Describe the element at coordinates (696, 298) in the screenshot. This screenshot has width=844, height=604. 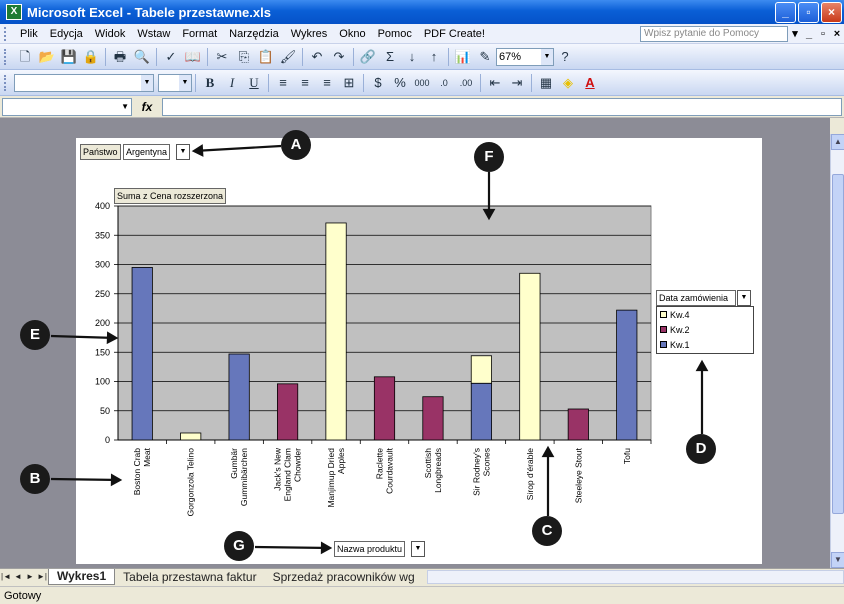
I see `series-field-button: Data zamówienia` at that location.